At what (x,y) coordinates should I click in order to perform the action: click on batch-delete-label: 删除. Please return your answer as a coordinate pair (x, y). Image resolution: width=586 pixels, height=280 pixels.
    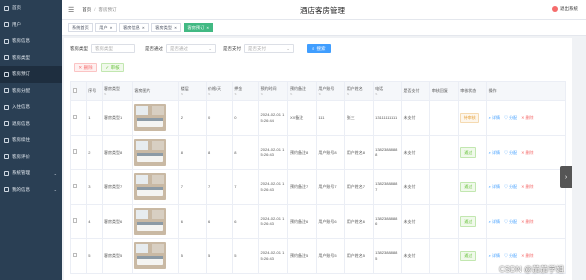
    Looking at the image, I should click on (88, 67).